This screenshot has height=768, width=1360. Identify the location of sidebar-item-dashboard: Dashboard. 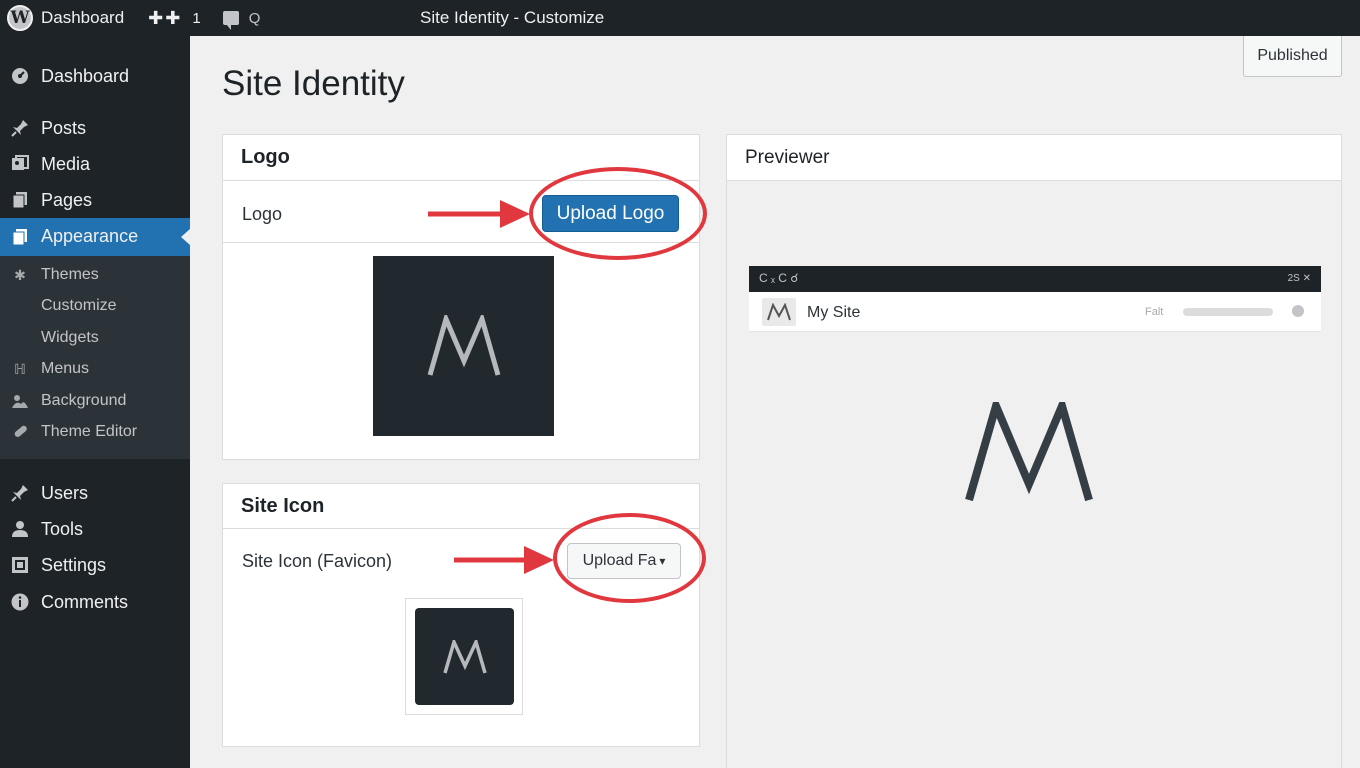
(95, 76).